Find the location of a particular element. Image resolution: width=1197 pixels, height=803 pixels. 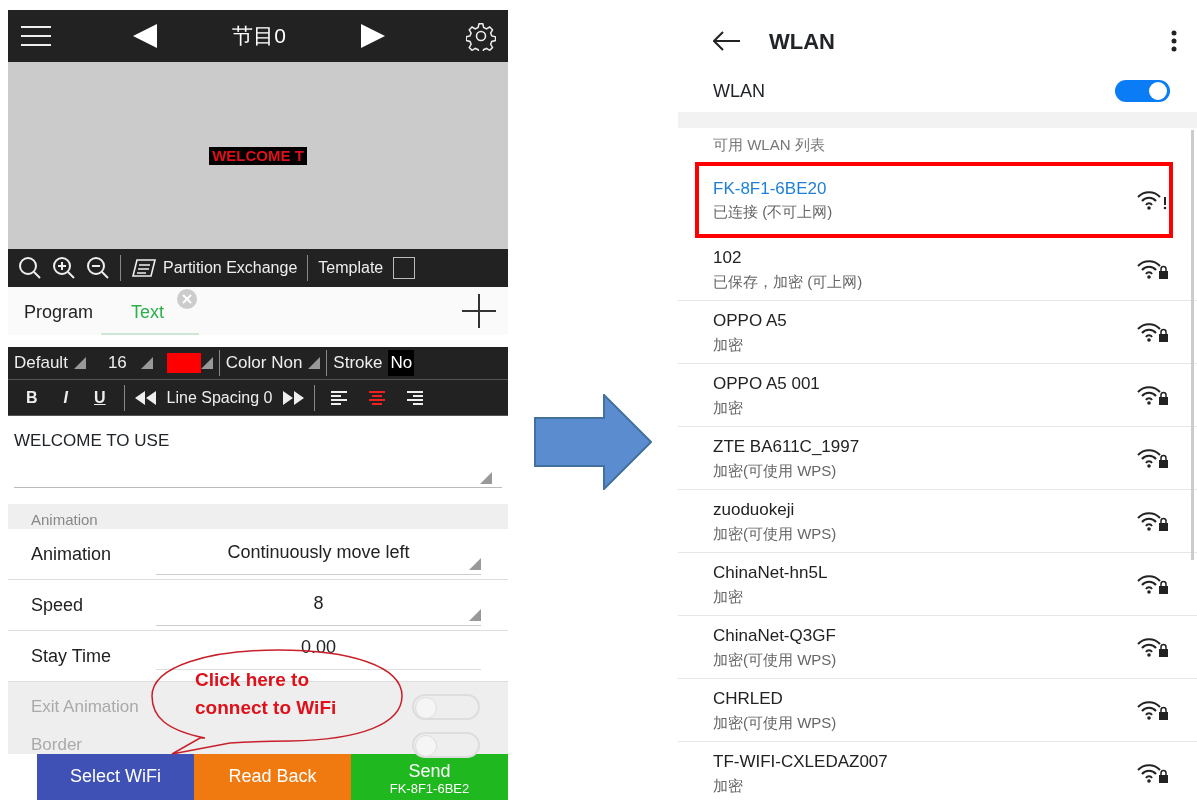

font-size-dropdown: 16 is located at coordinates (117, 363).